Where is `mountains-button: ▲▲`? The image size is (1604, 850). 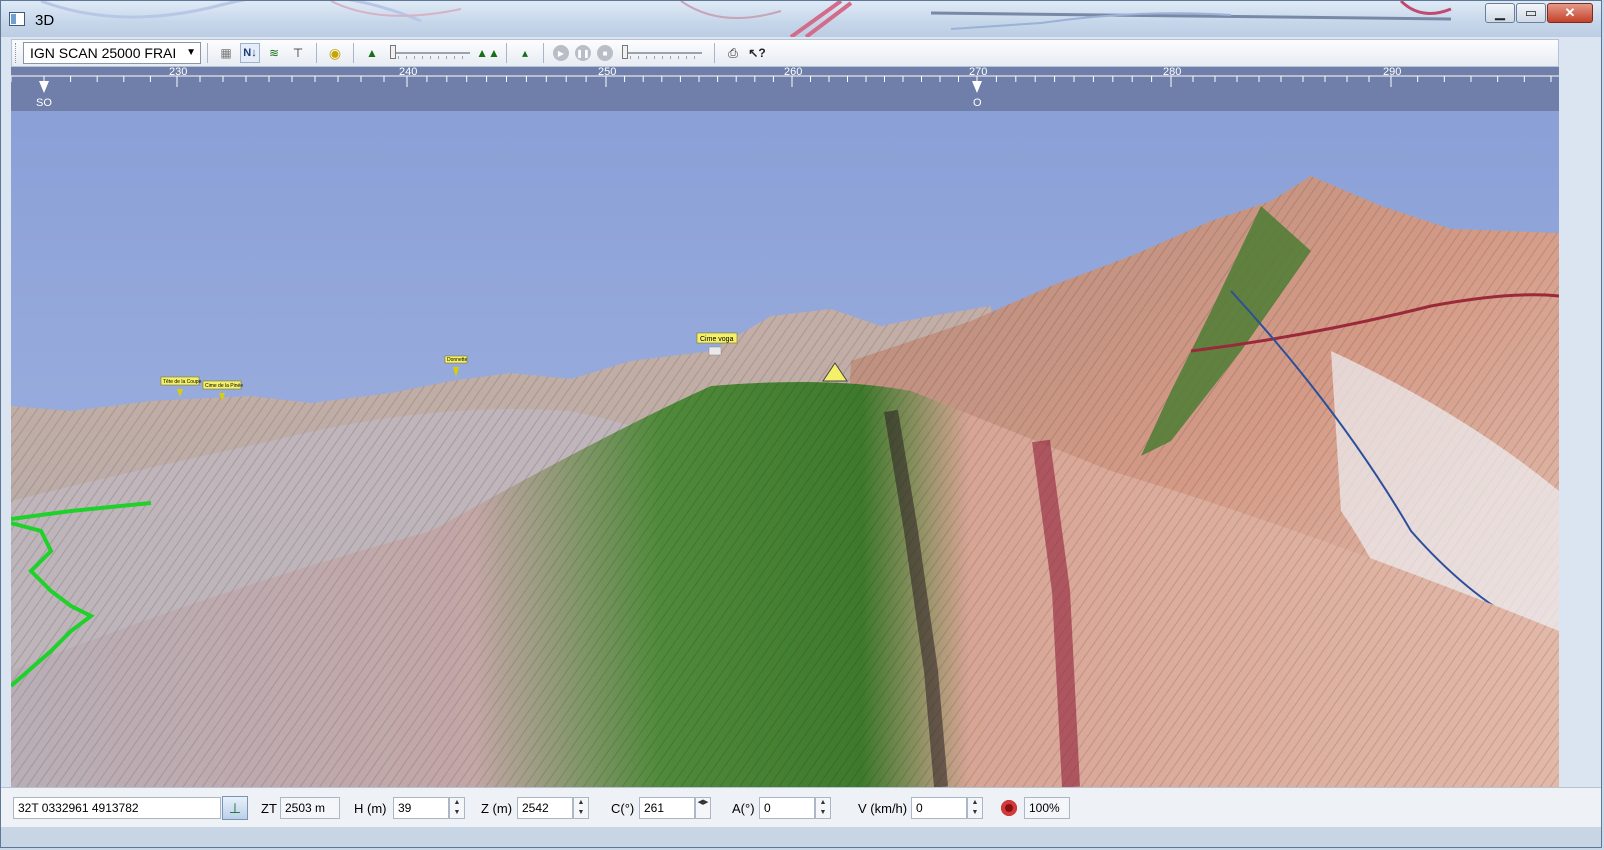
mountains-button: ▲▲ is located at coordinates (488, 53).